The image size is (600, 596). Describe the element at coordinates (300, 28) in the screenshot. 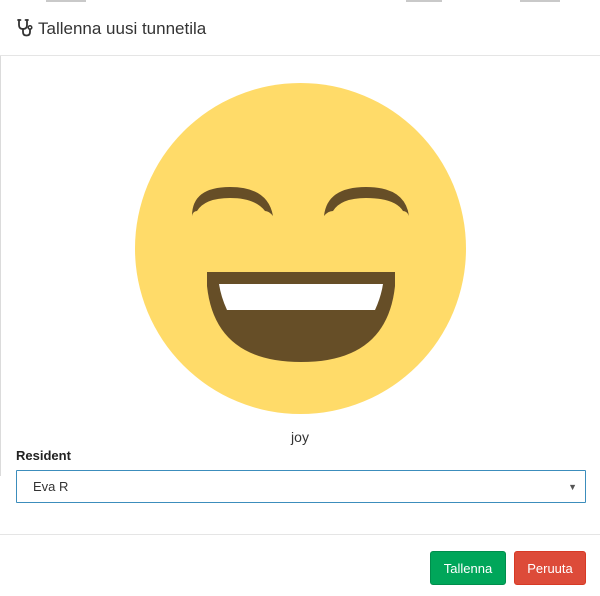

I see `modal-header: Tallenna uusi tunnetila` at that location.